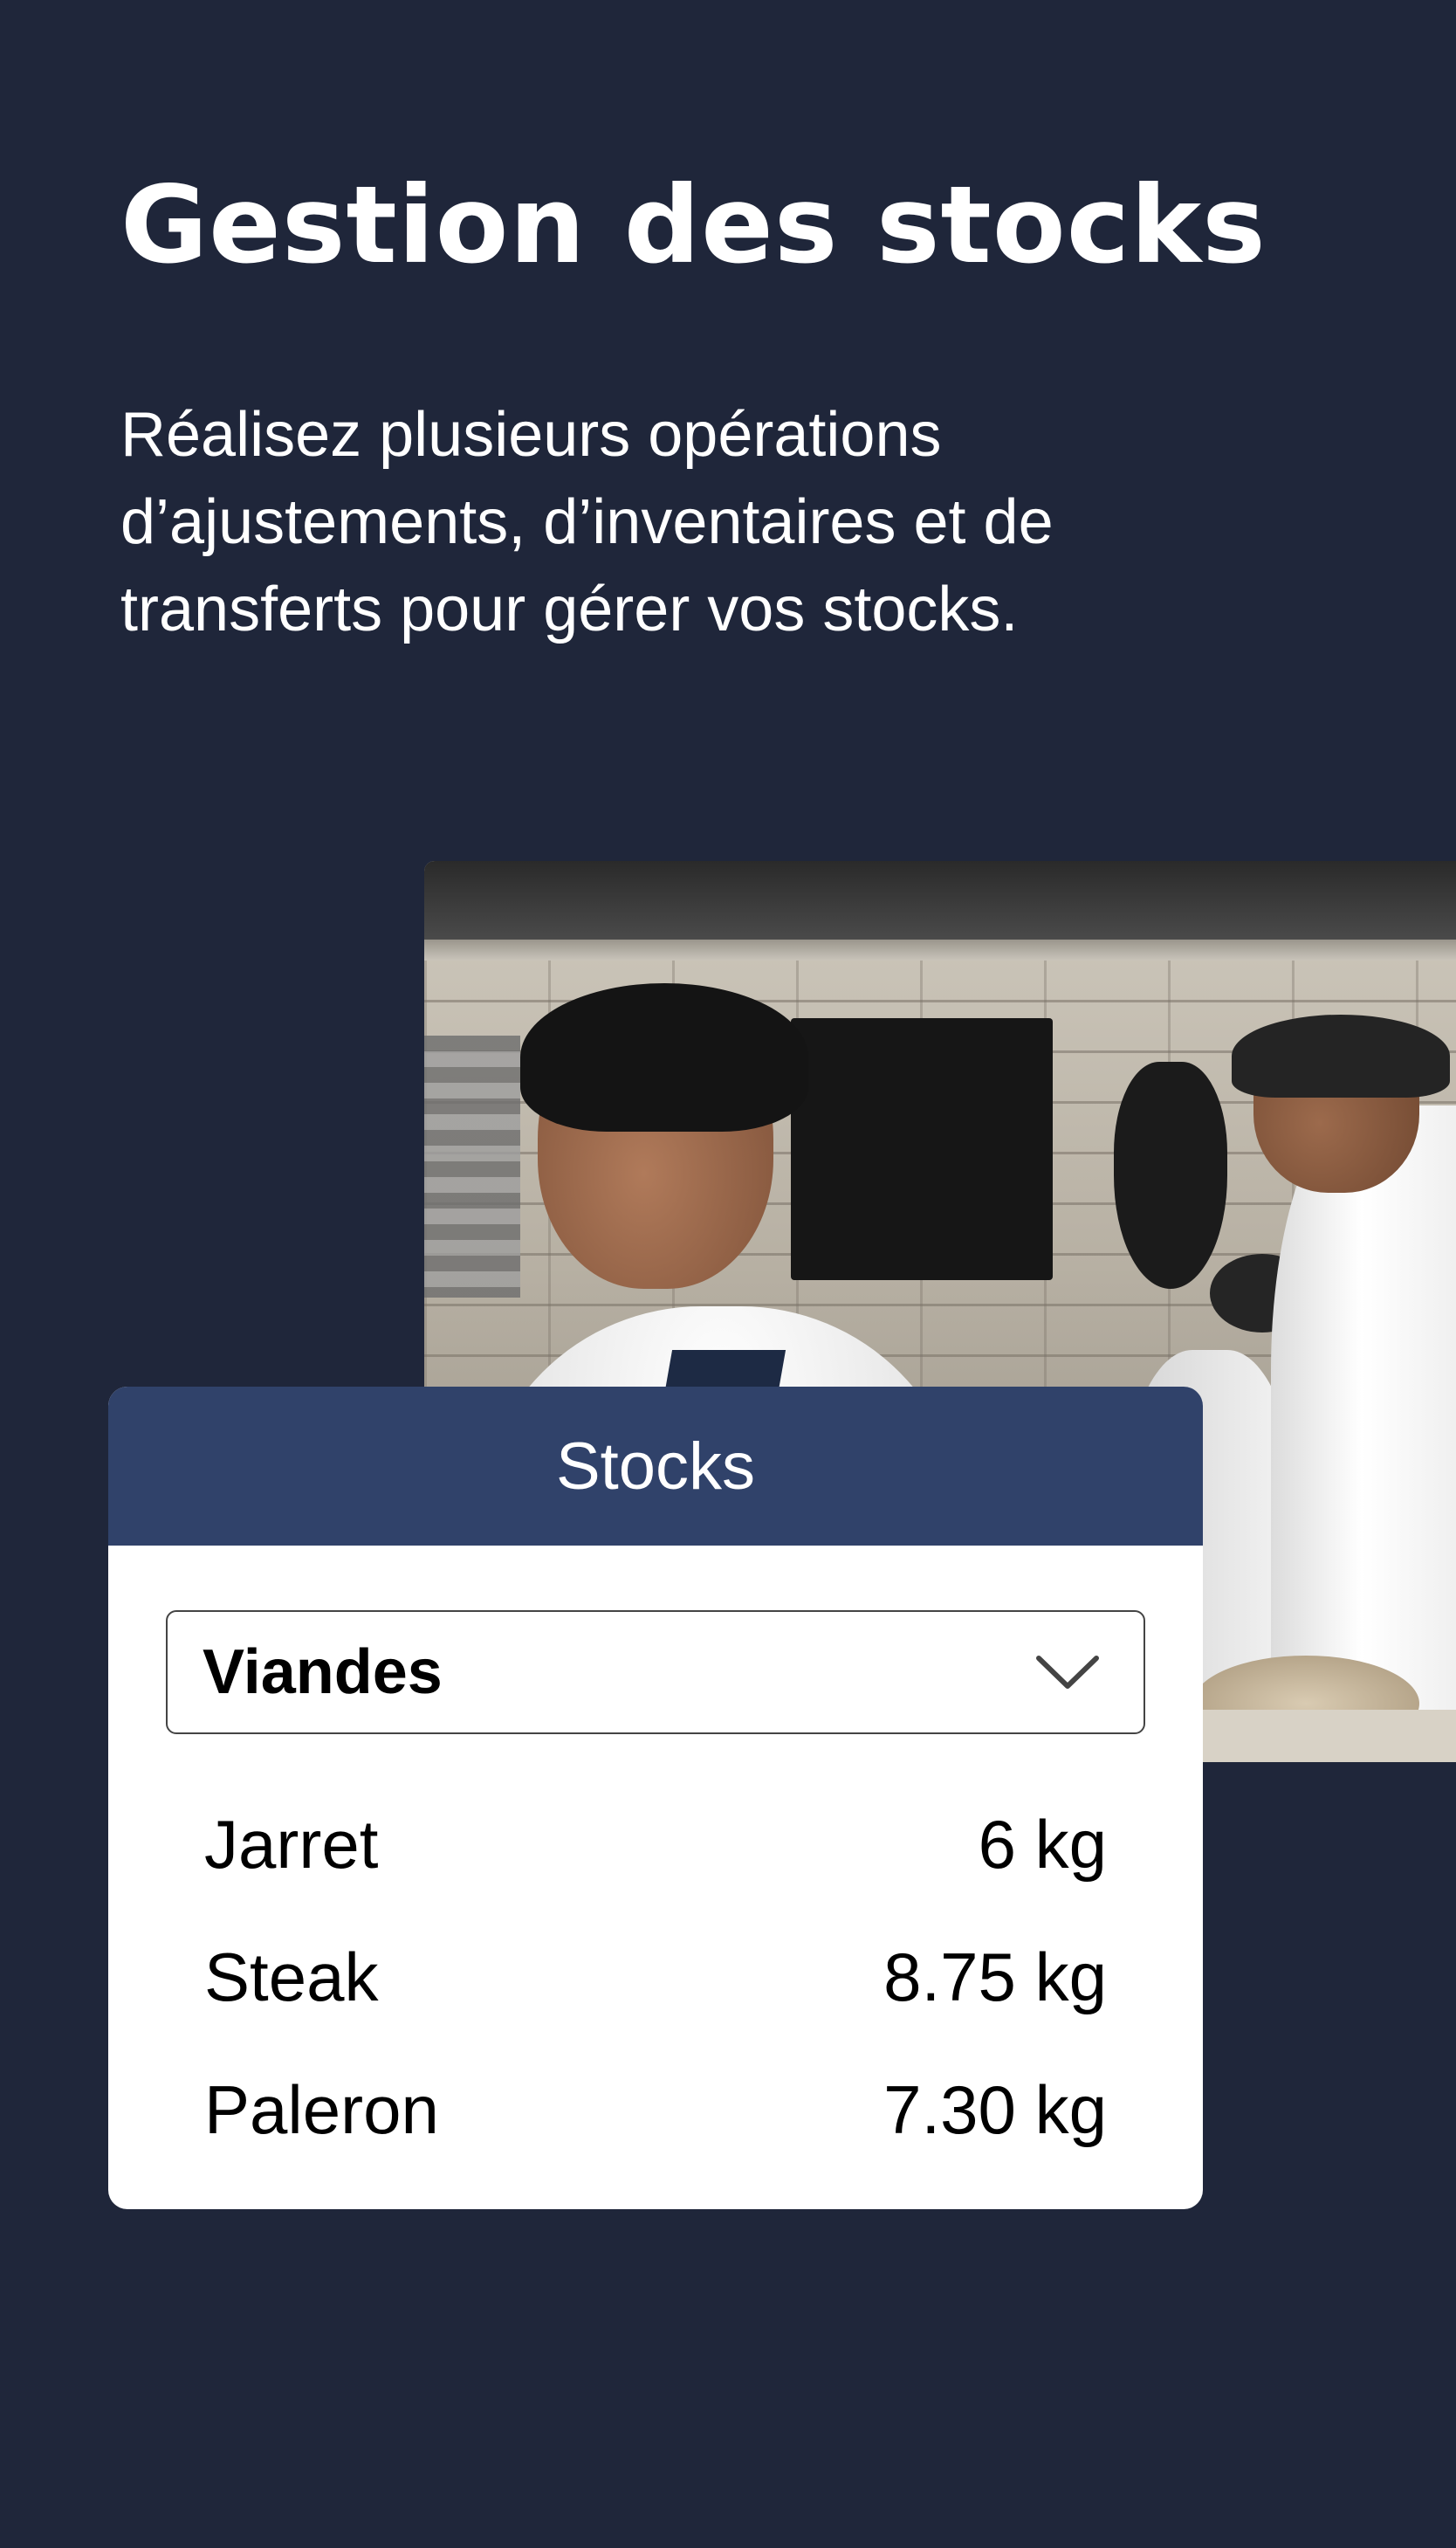 This screenshot has width=1456, height=2548. Describe the element at coordinates (323, 1672) in the screenshot. I see `category-dropdown-value: Viandes` at that location.